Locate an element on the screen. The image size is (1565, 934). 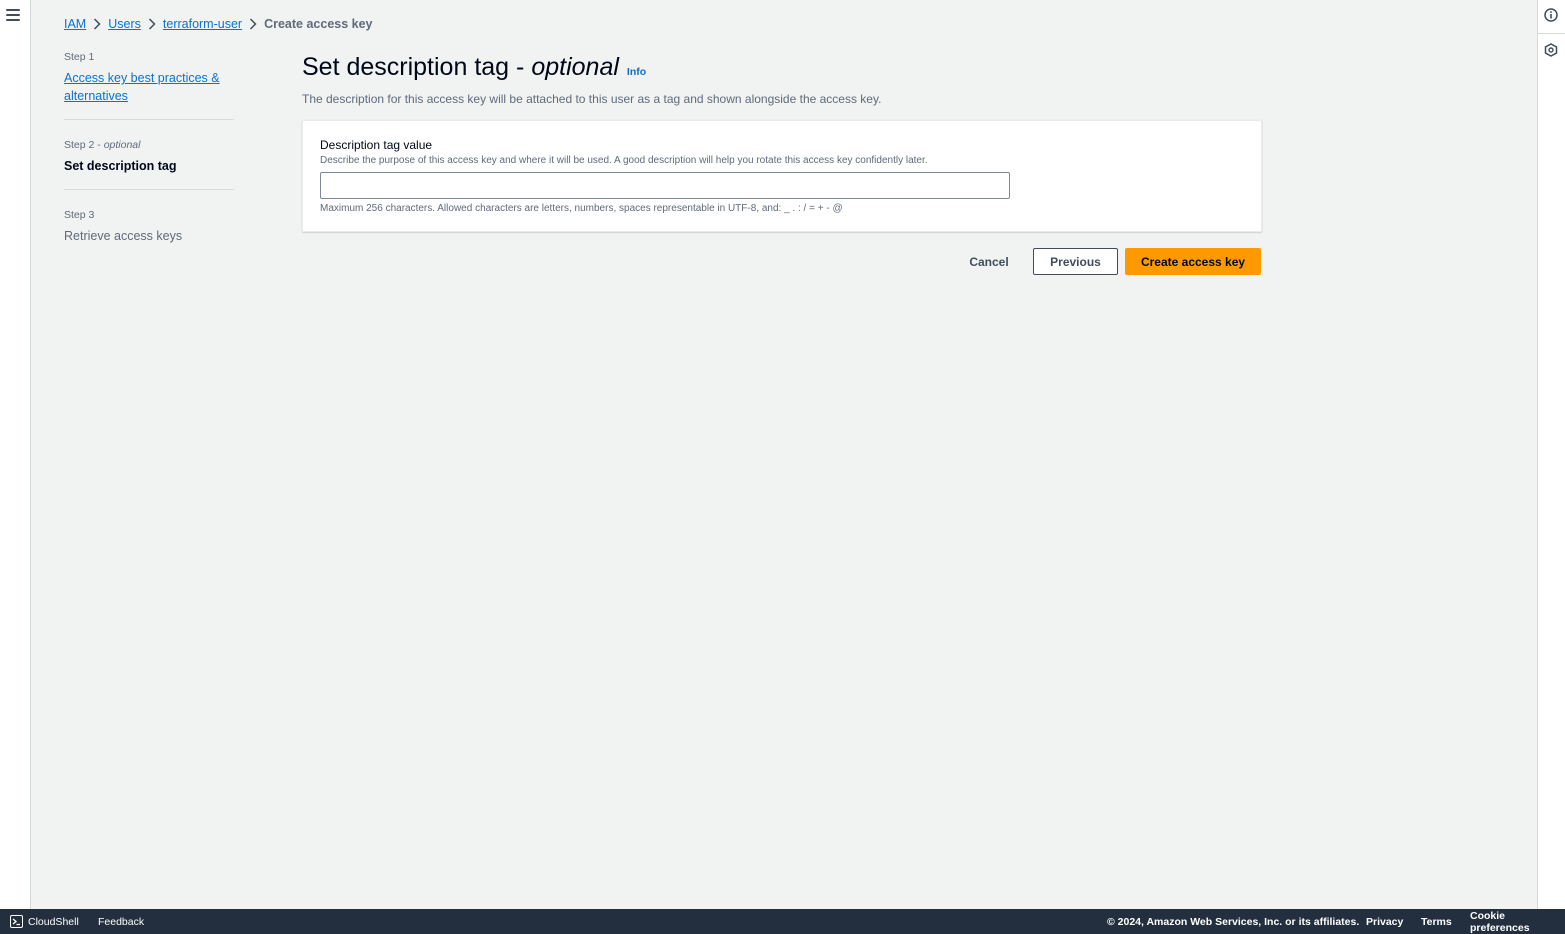
terms-link: Terms is located at coordinates (1436, 922).